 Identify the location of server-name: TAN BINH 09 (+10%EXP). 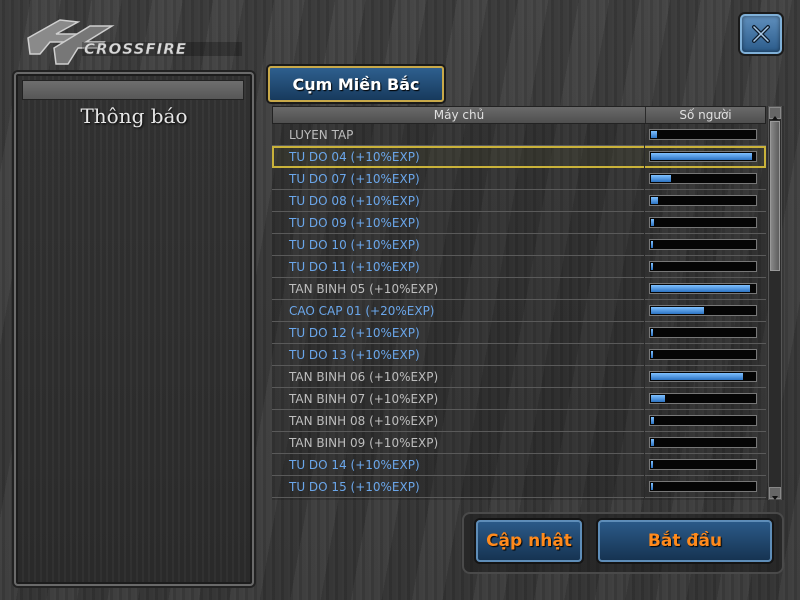
(364, 443).